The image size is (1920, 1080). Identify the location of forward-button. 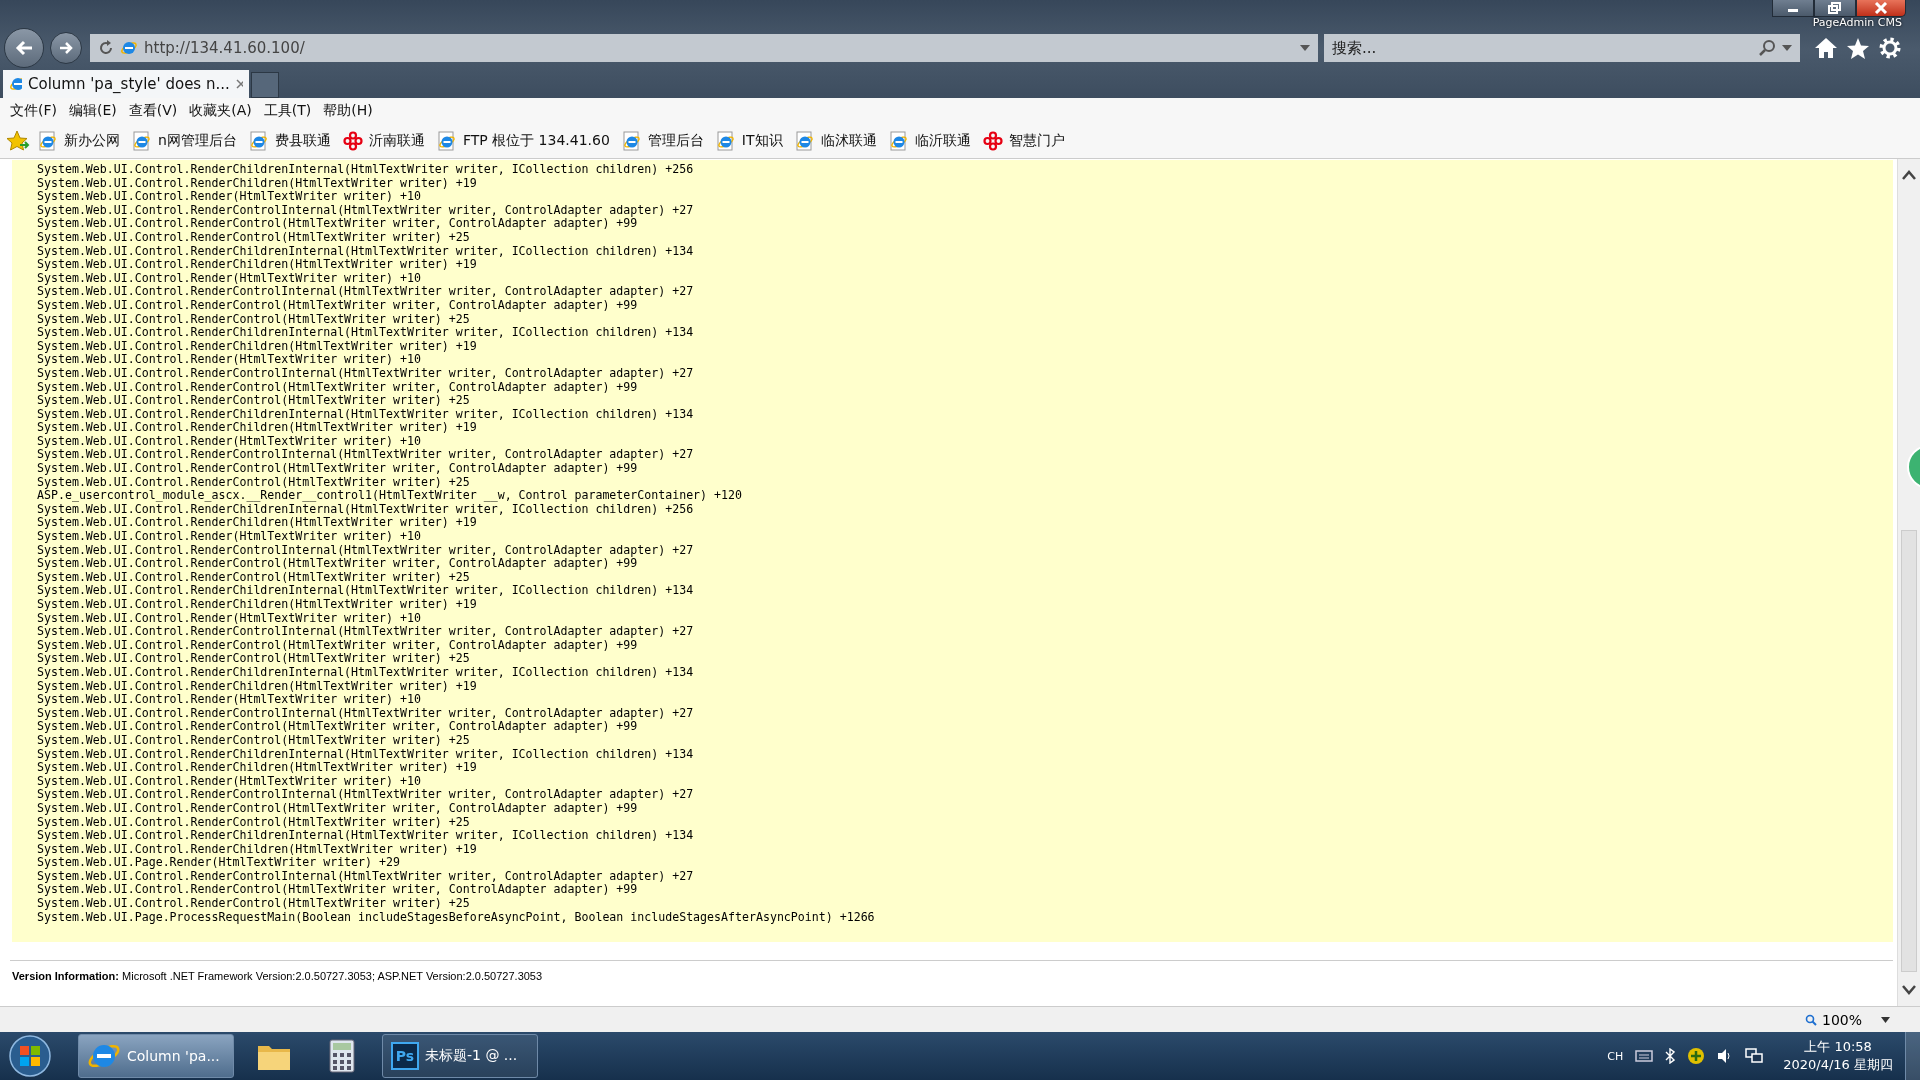
(66, 48).